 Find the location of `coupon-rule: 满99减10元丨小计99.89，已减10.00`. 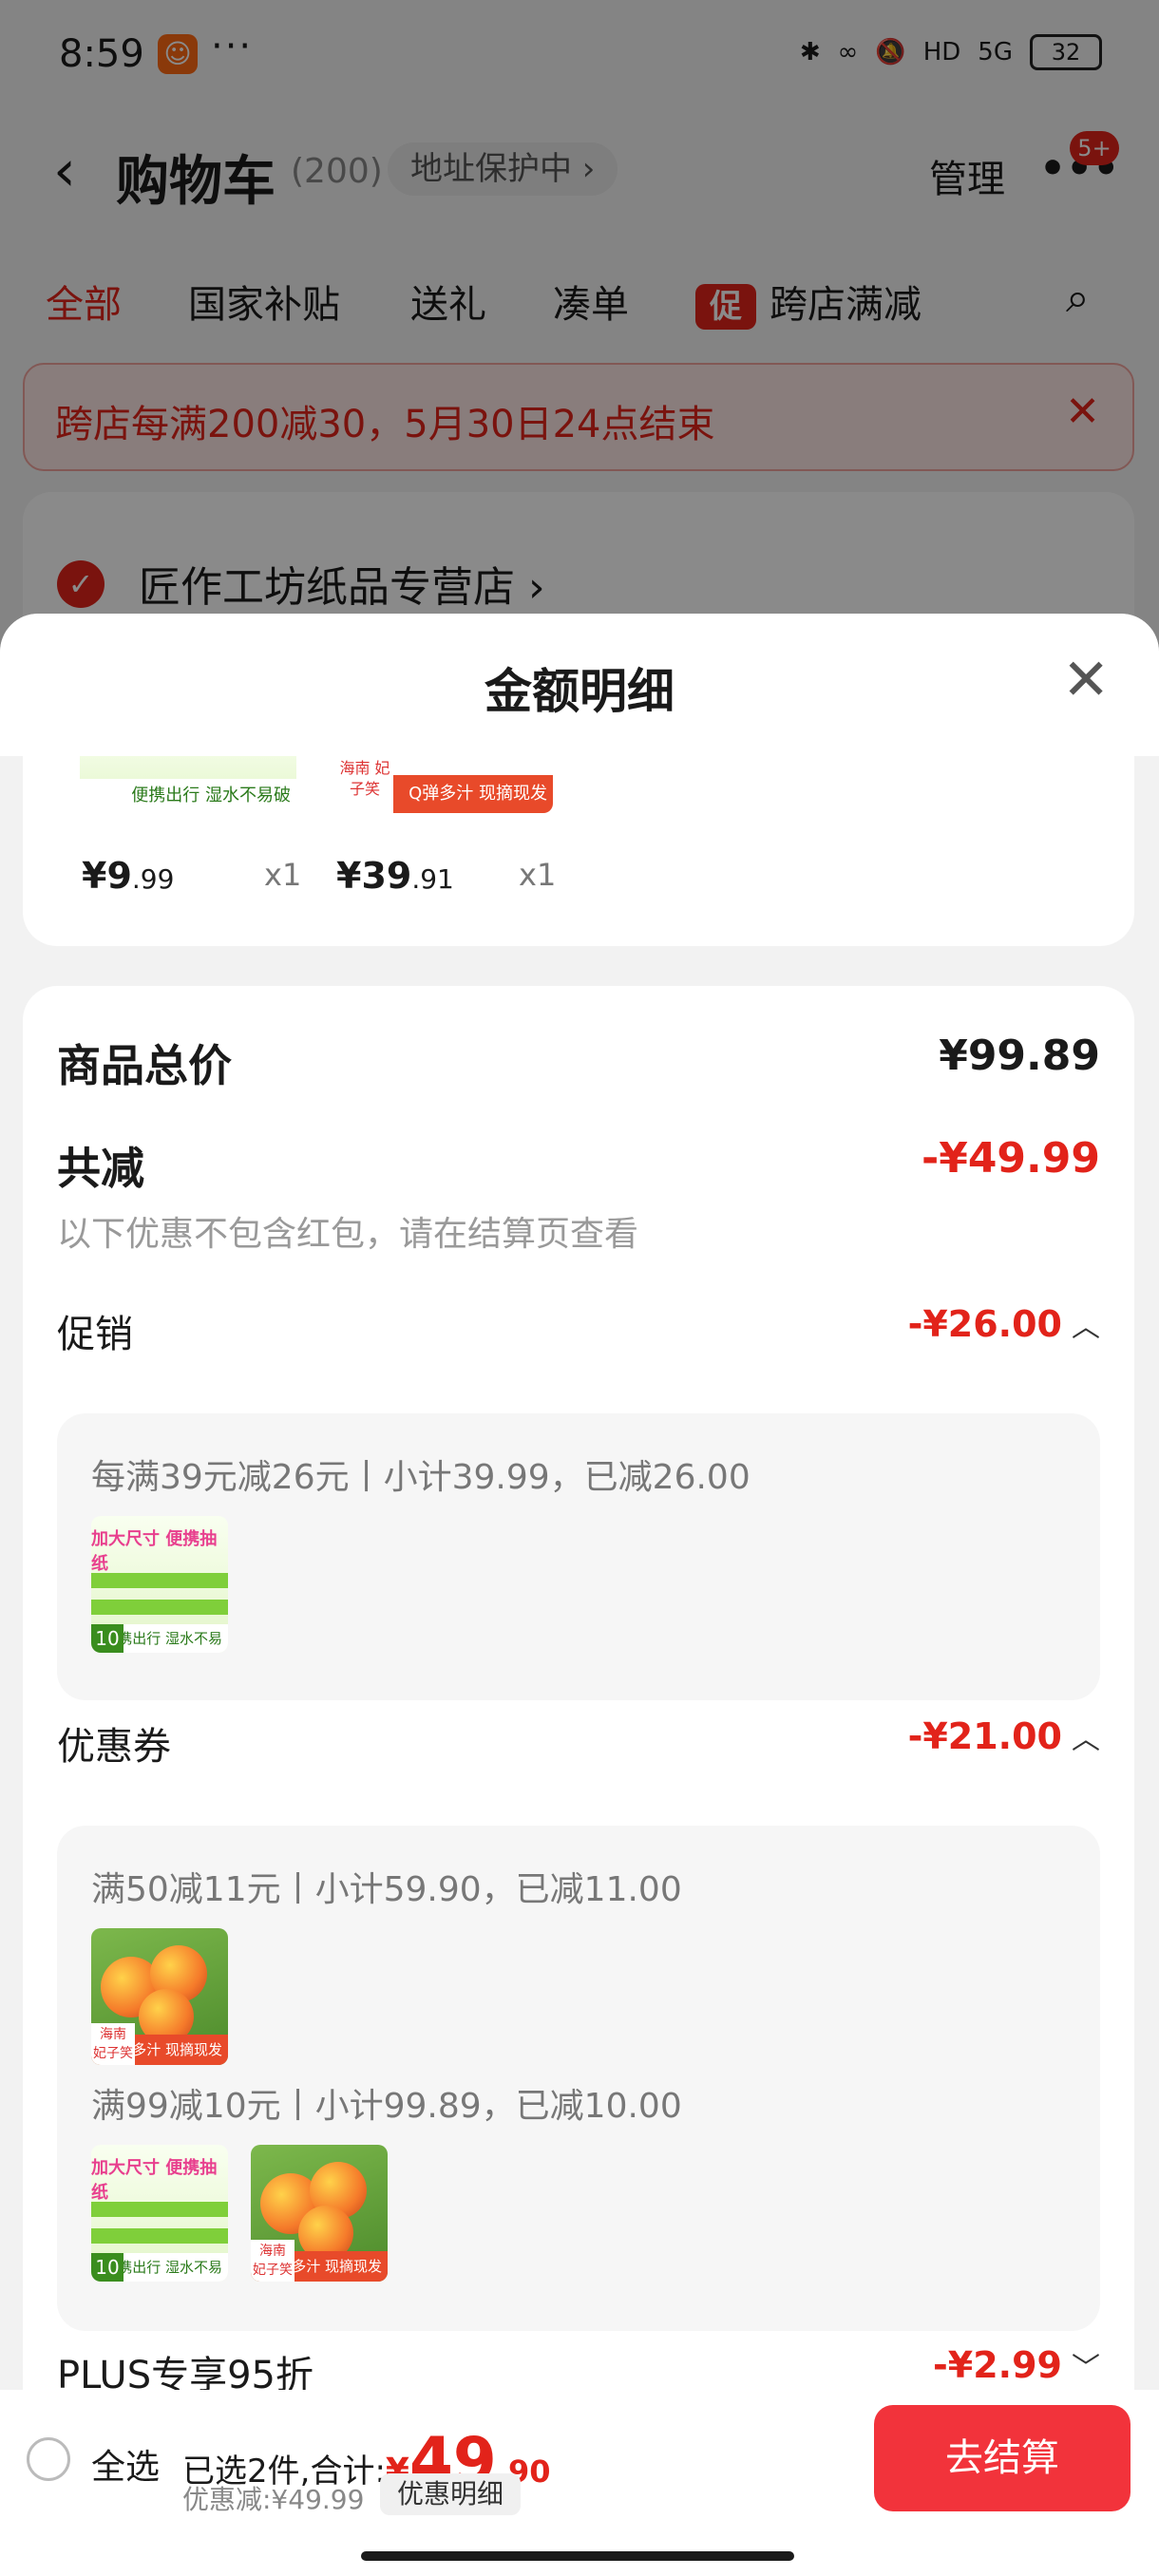

coupon-rule: 满99减10元丨小计99.89，已减10.00 is located at coordinates (386, 2106).